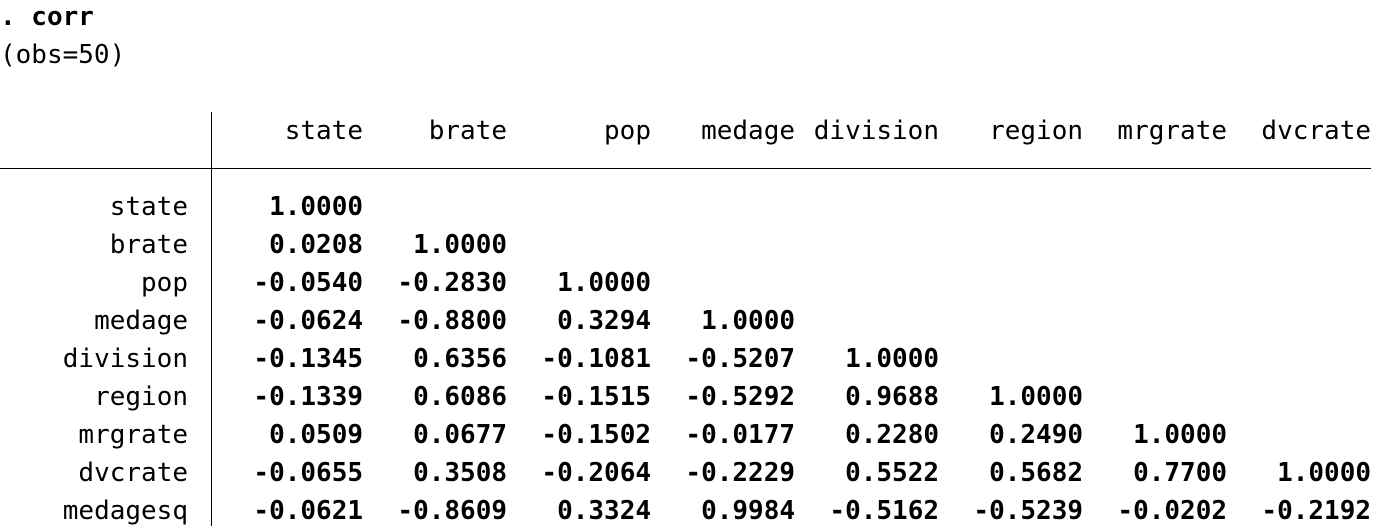  What do you see at coordinates (876, 131) in the screenshot?
I see `column-header-division: division` at bounding box center [876, 131].